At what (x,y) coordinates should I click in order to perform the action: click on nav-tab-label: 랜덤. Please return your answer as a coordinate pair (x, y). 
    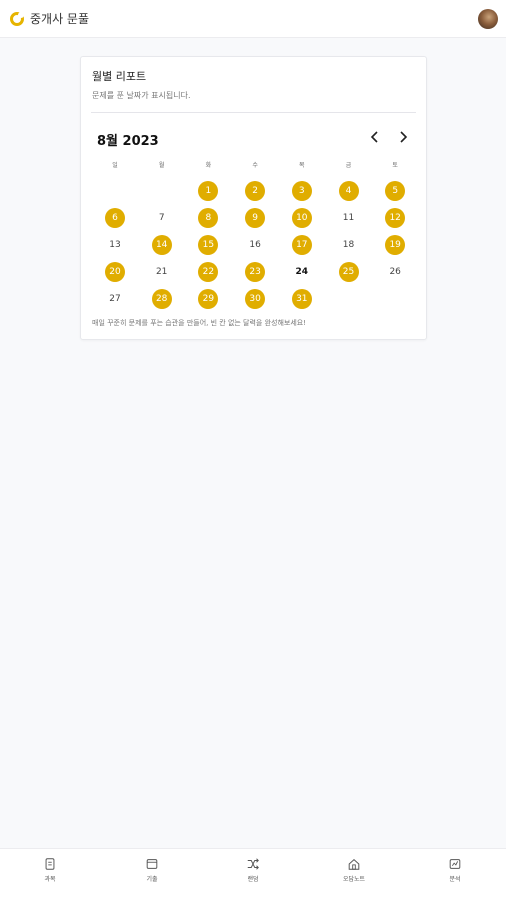
    Looking at the image, I should click on (253, 879).